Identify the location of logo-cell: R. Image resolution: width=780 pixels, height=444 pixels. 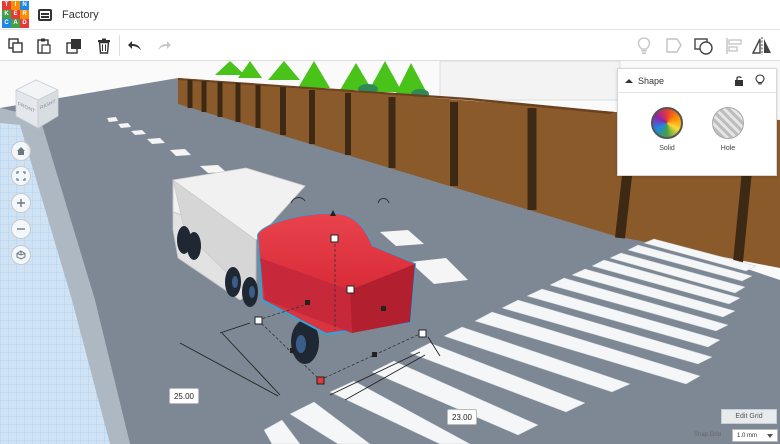
(24, 14).